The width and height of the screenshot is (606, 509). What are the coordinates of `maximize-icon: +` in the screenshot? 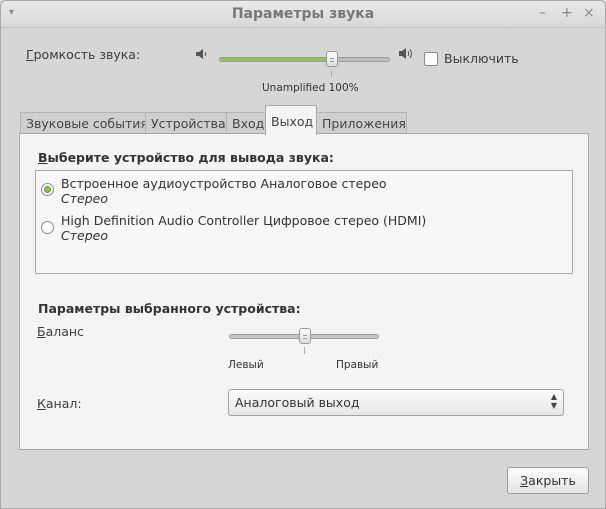 It's located at (567, 13).